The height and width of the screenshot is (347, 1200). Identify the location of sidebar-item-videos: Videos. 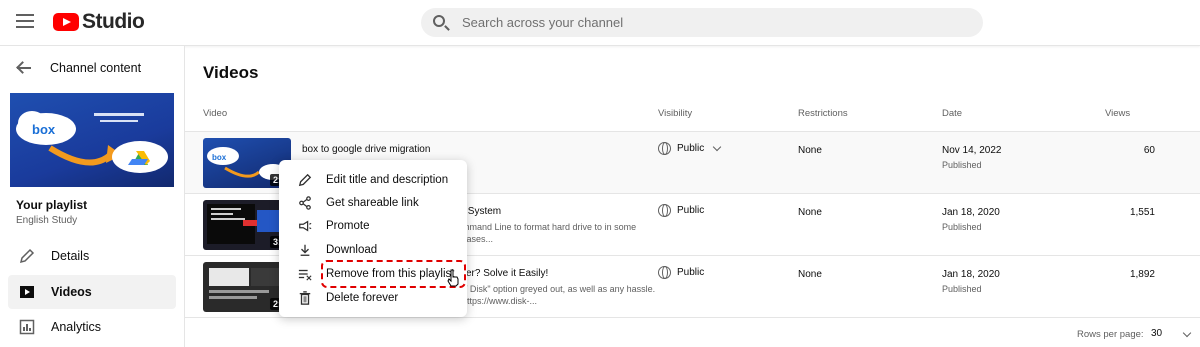
(92, 292).